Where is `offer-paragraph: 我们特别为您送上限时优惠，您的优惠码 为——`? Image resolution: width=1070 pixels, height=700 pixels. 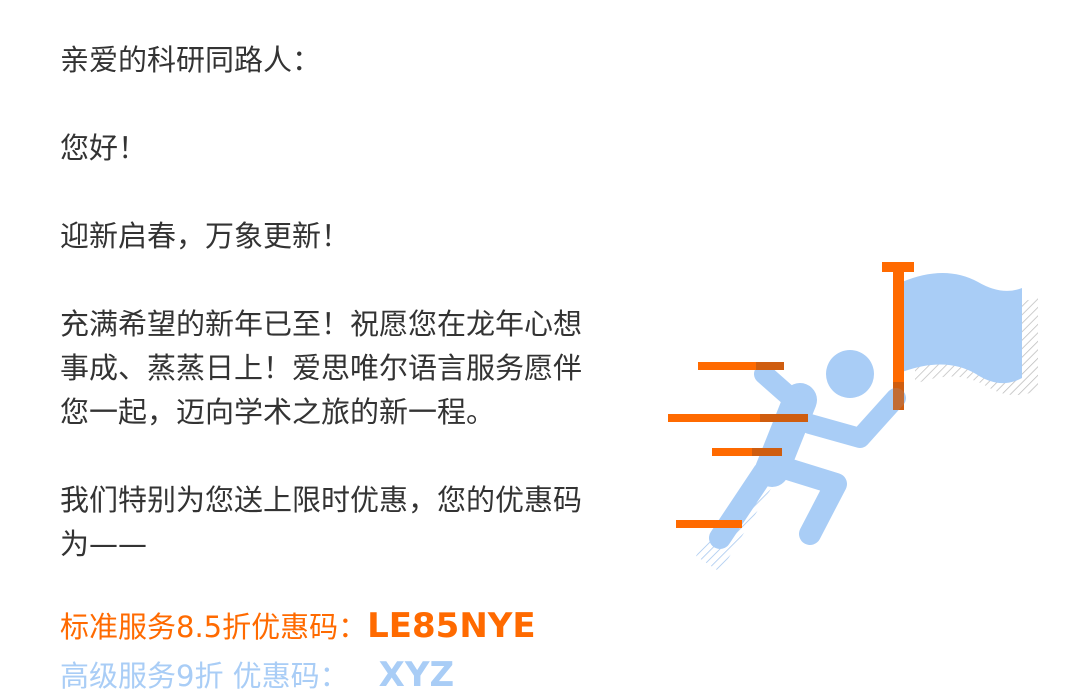
offer-paragraph: 我们特别为您送上限时优惠，您的优惠码 为—— is located at coordinates (355, 522).